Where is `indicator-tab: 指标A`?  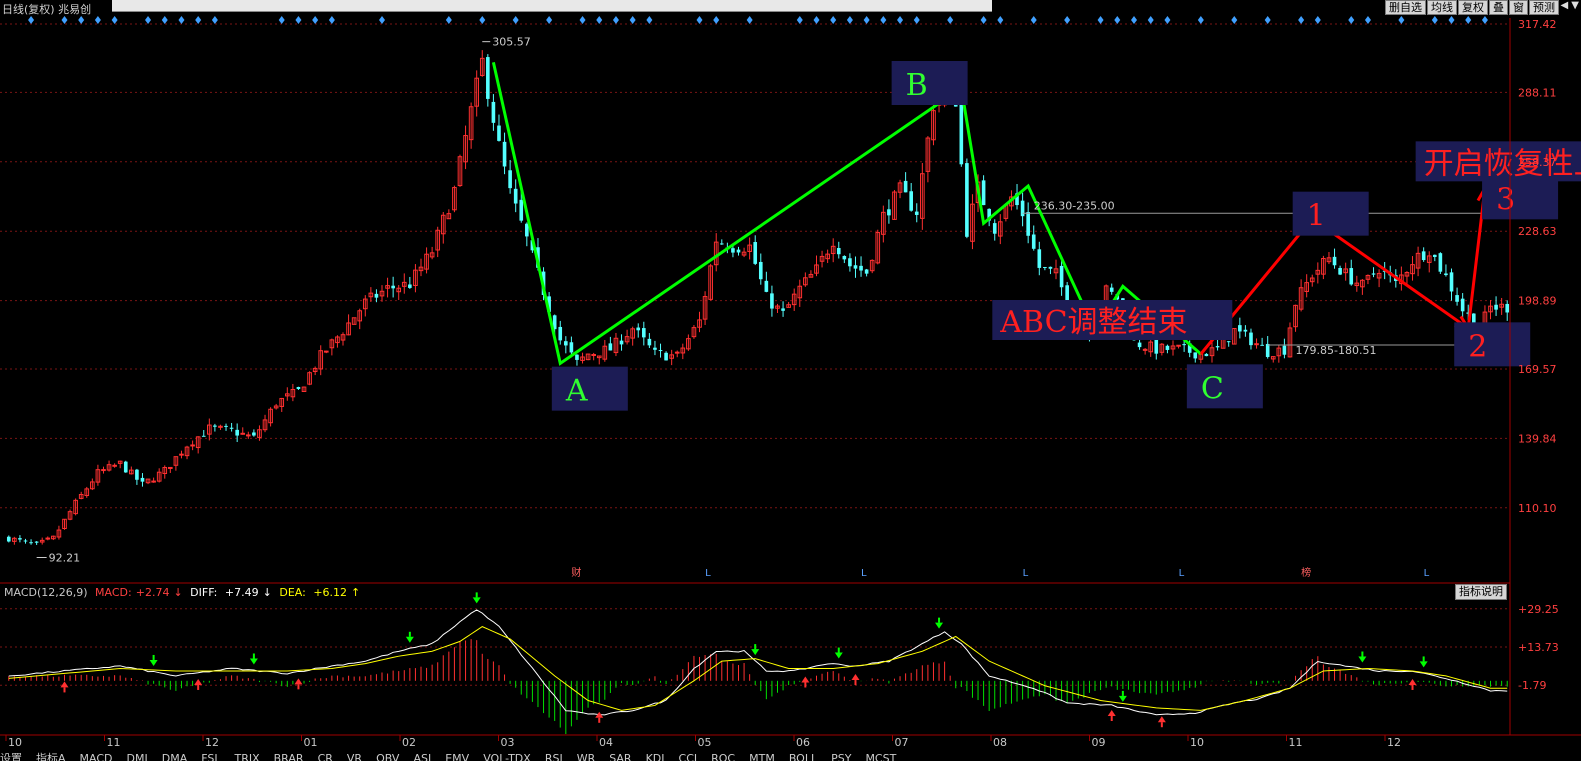
indicator-tab: 指标A is located at coordinates (51, 756).